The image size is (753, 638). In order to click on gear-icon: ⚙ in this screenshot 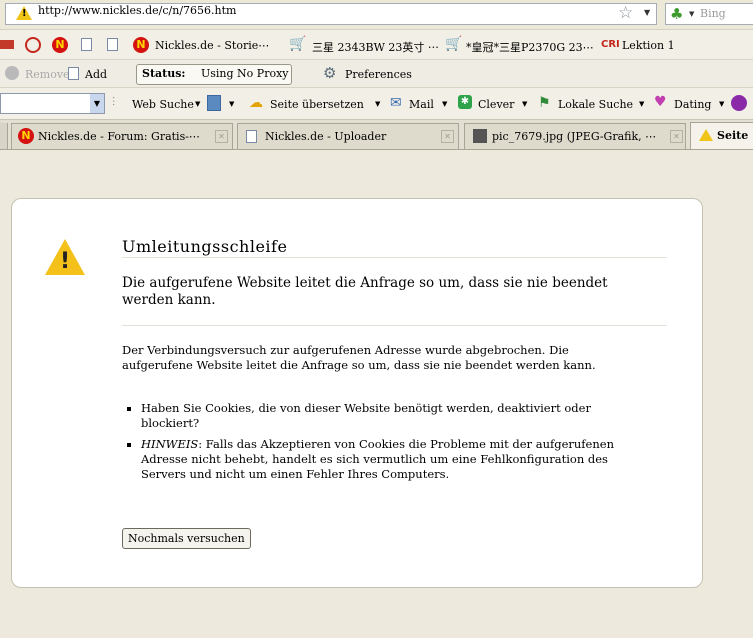, I will do `click(330, 73)`.